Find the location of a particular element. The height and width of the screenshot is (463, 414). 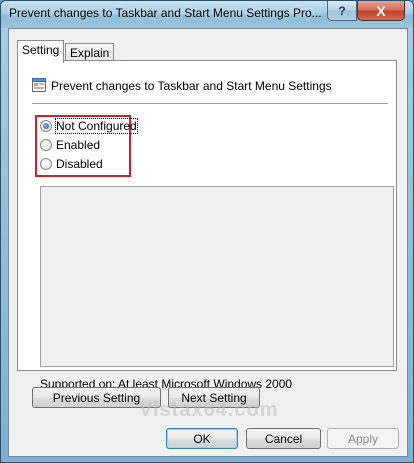

policy-setting-icon is located at coordinates (39, 85).